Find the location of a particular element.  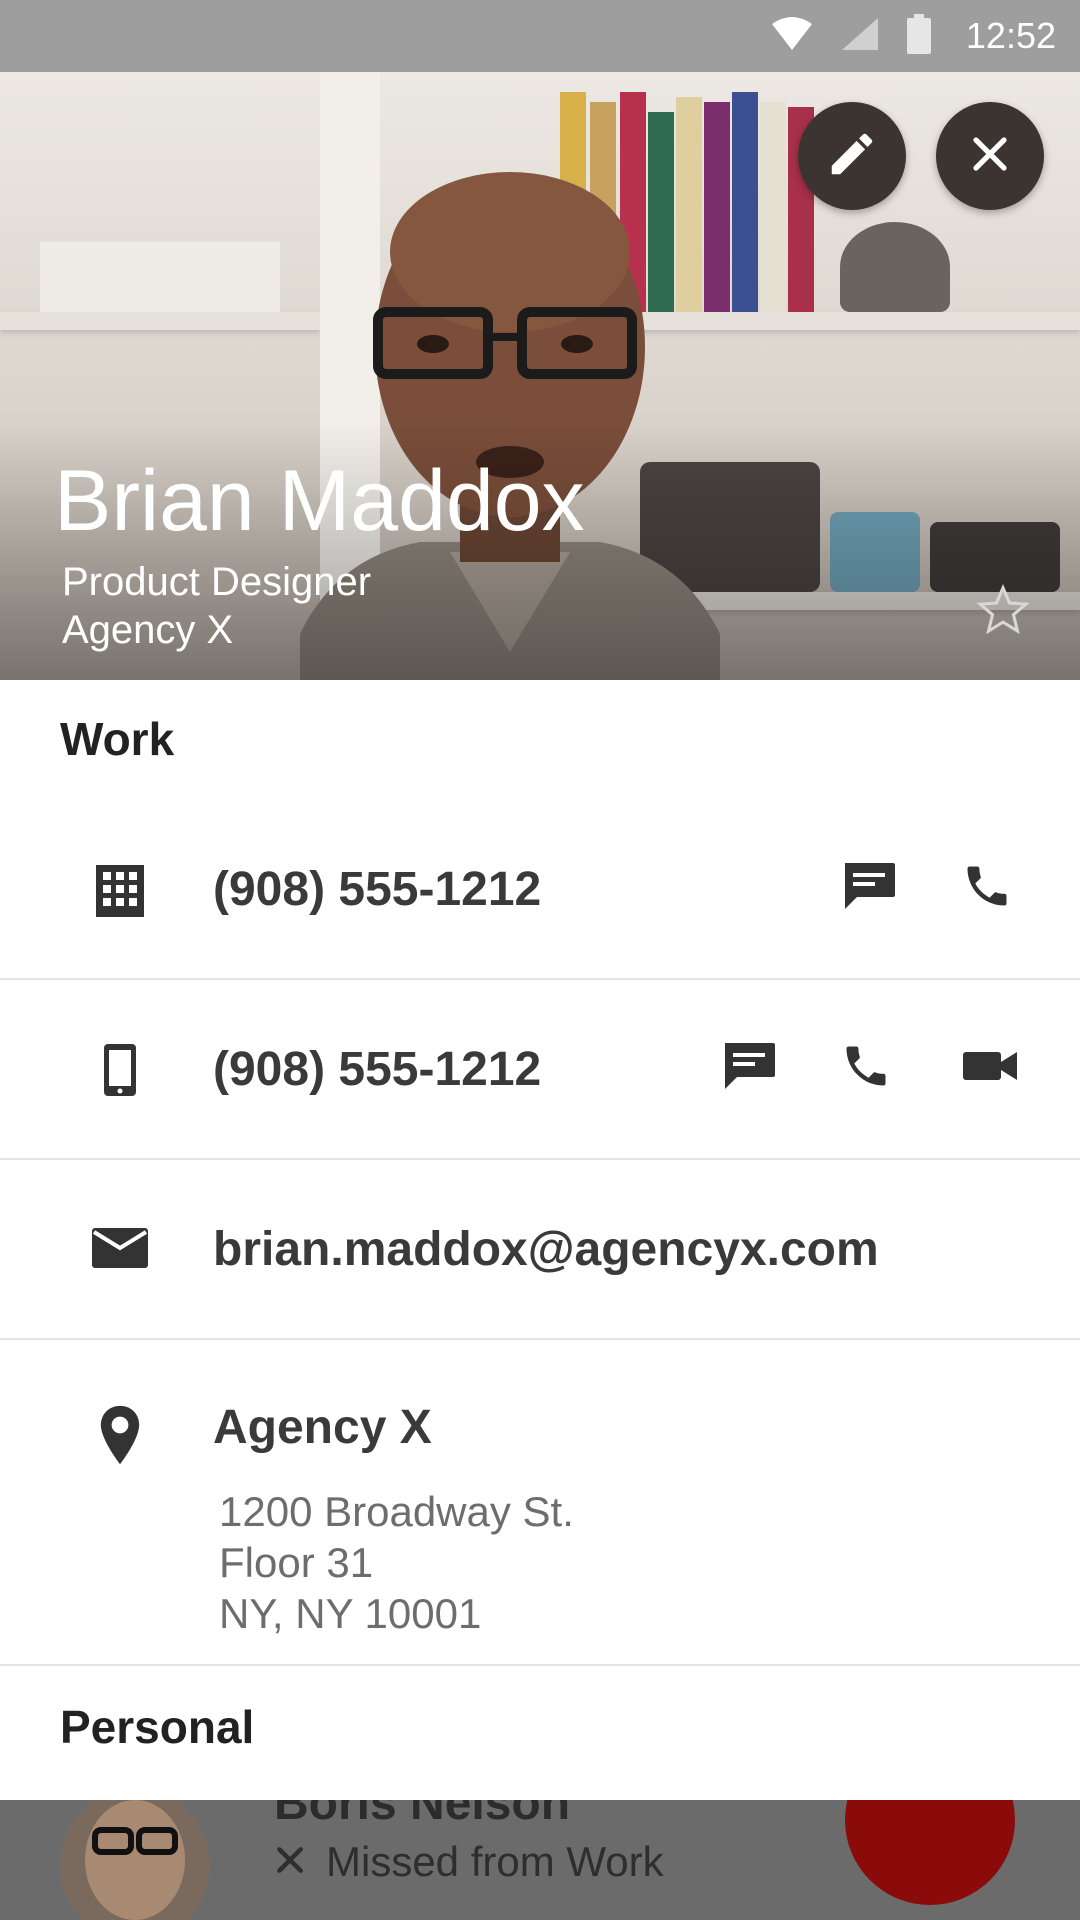

status-time: 12:52 is located at coordinates (1010, 35).